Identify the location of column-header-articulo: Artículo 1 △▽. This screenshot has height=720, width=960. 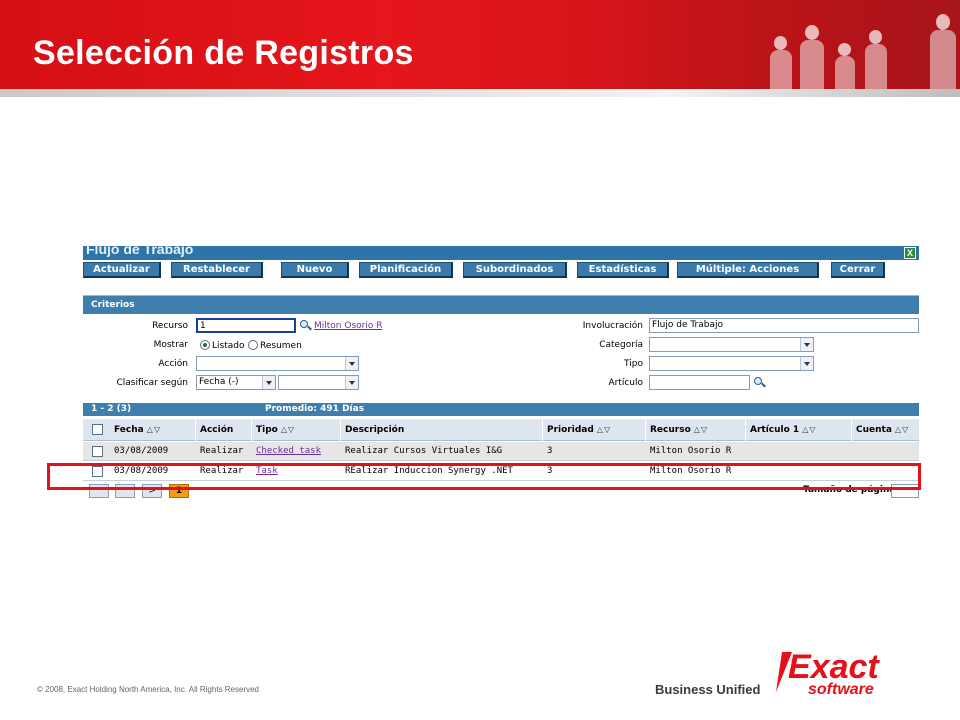
(799, 430).